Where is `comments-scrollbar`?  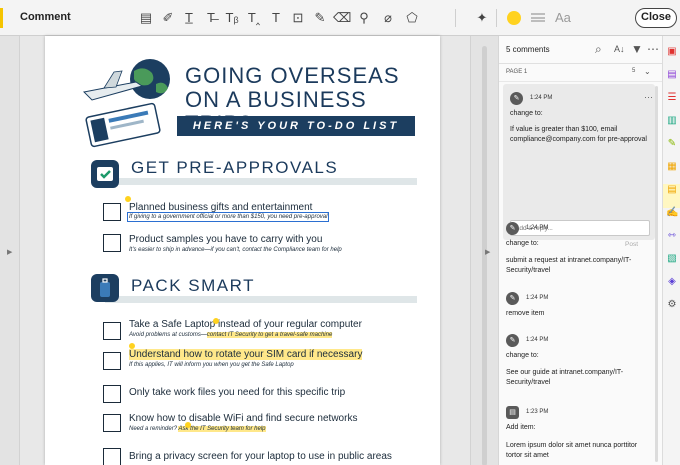 comments-scrollbar is located at coordinates (656, 274).